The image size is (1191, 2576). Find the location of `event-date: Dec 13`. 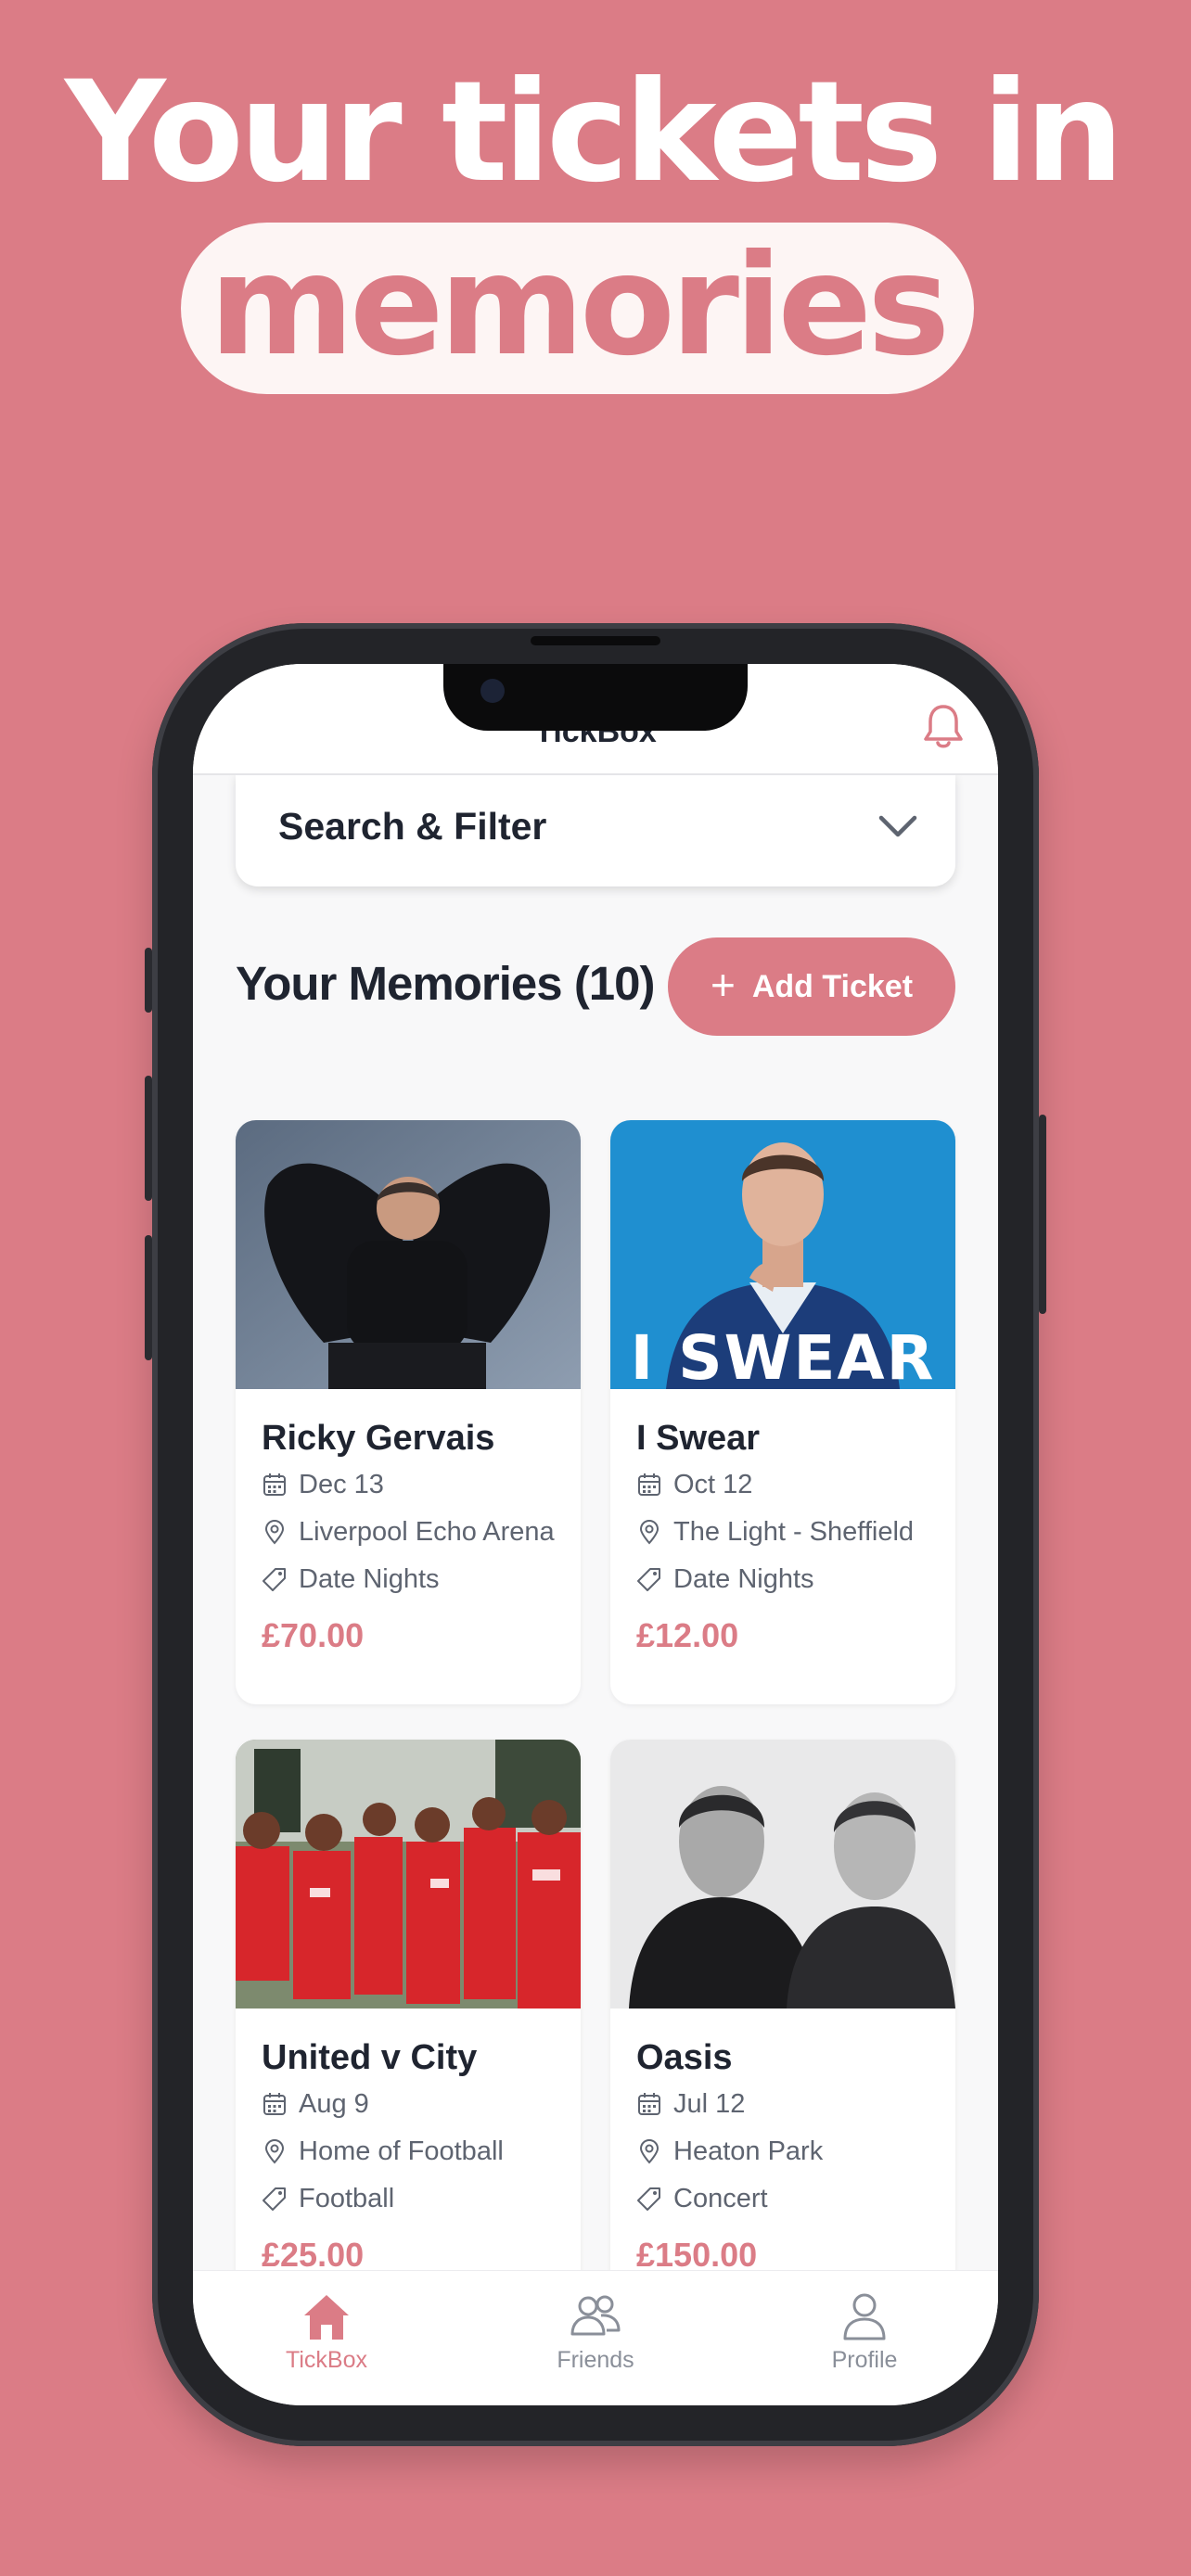

event-date: Dec 13 is located at coordinates (323, 1485).